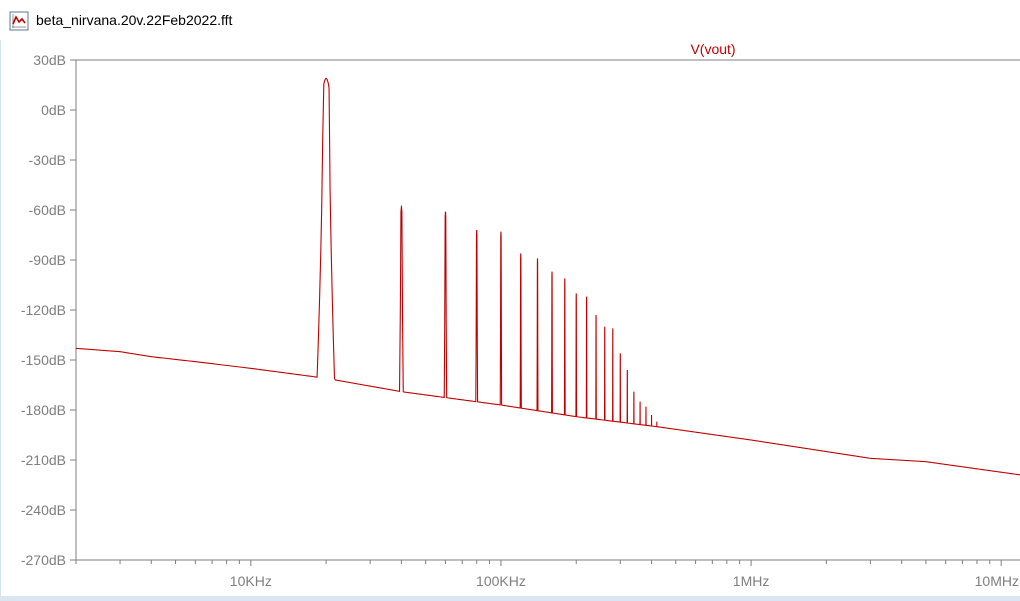  Describe the element at coordinates (510, 20) in the screenshot. I see `title-bar: beta_nirvana.20v.22Feb2022.fft` at that location.